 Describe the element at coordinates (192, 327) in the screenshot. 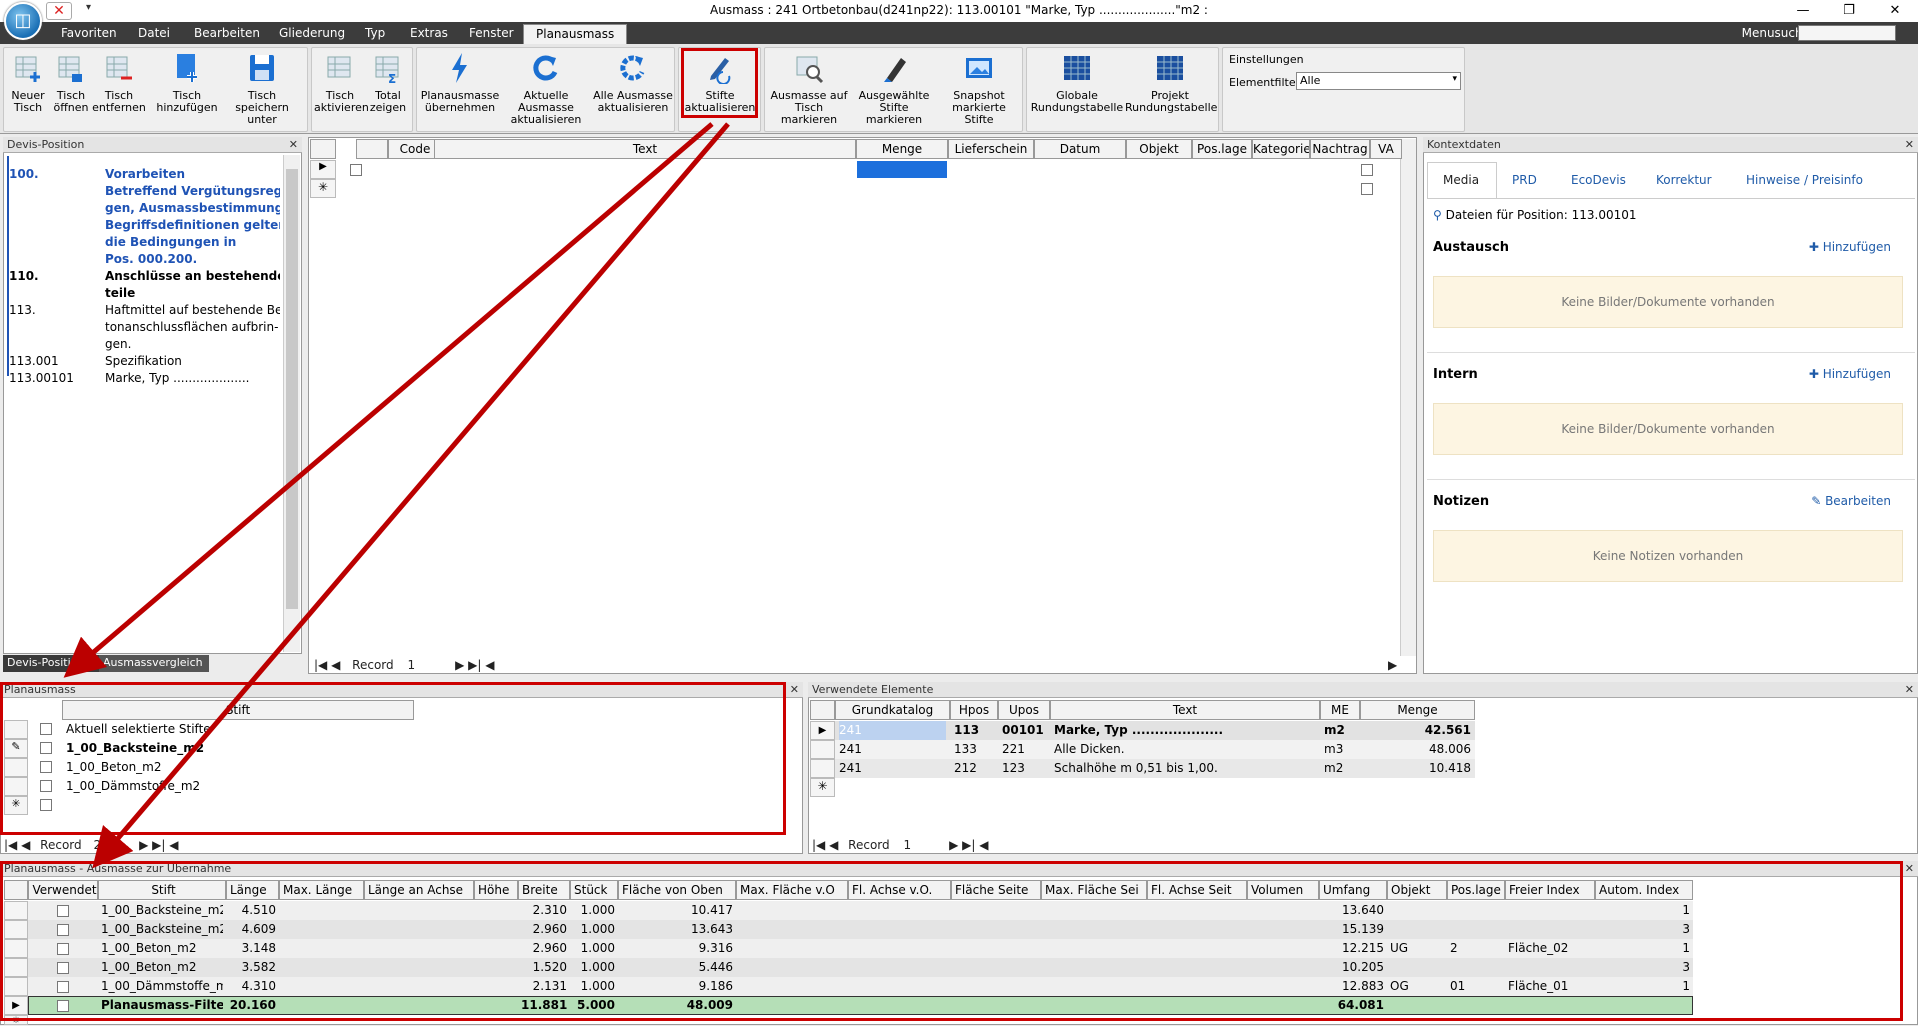

I see `devis-item-text: tonanschlussflächen aufbrin-` at that location.